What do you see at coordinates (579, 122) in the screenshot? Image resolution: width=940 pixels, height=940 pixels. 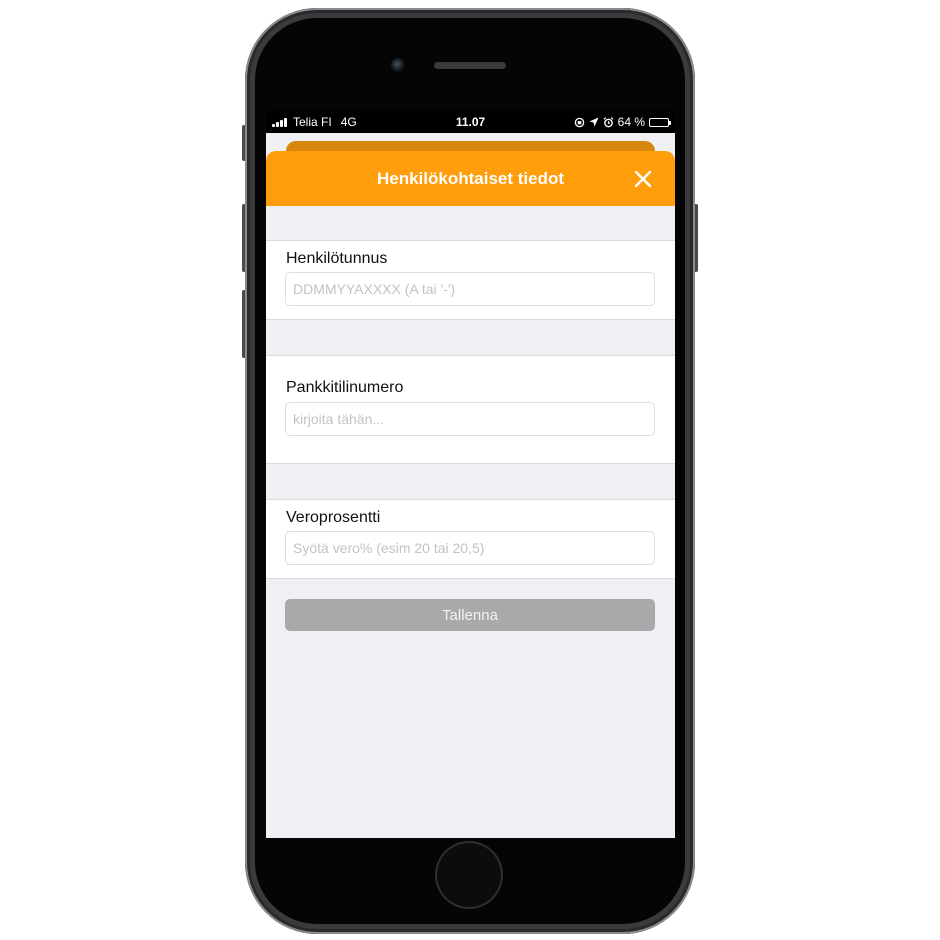 I see `rotation-lock-icon` at bounding box center [579, 122].